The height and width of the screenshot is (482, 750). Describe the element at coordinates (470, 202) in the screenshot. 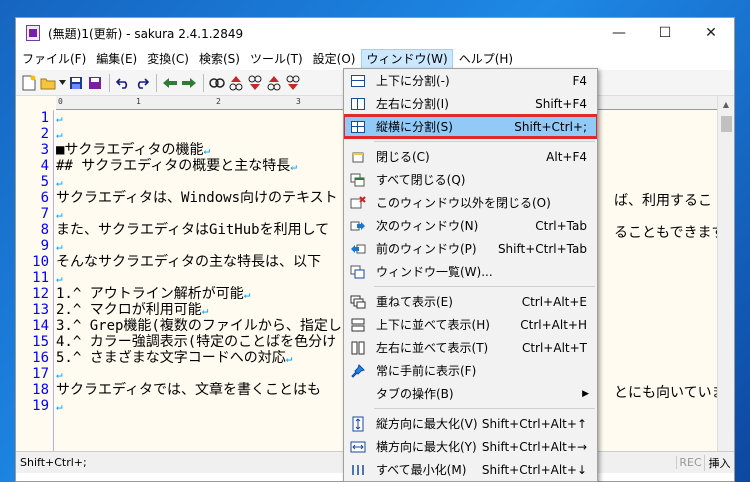

I see `menu-close-others: このウィンドウ以外を閉じる(O)` at that location.